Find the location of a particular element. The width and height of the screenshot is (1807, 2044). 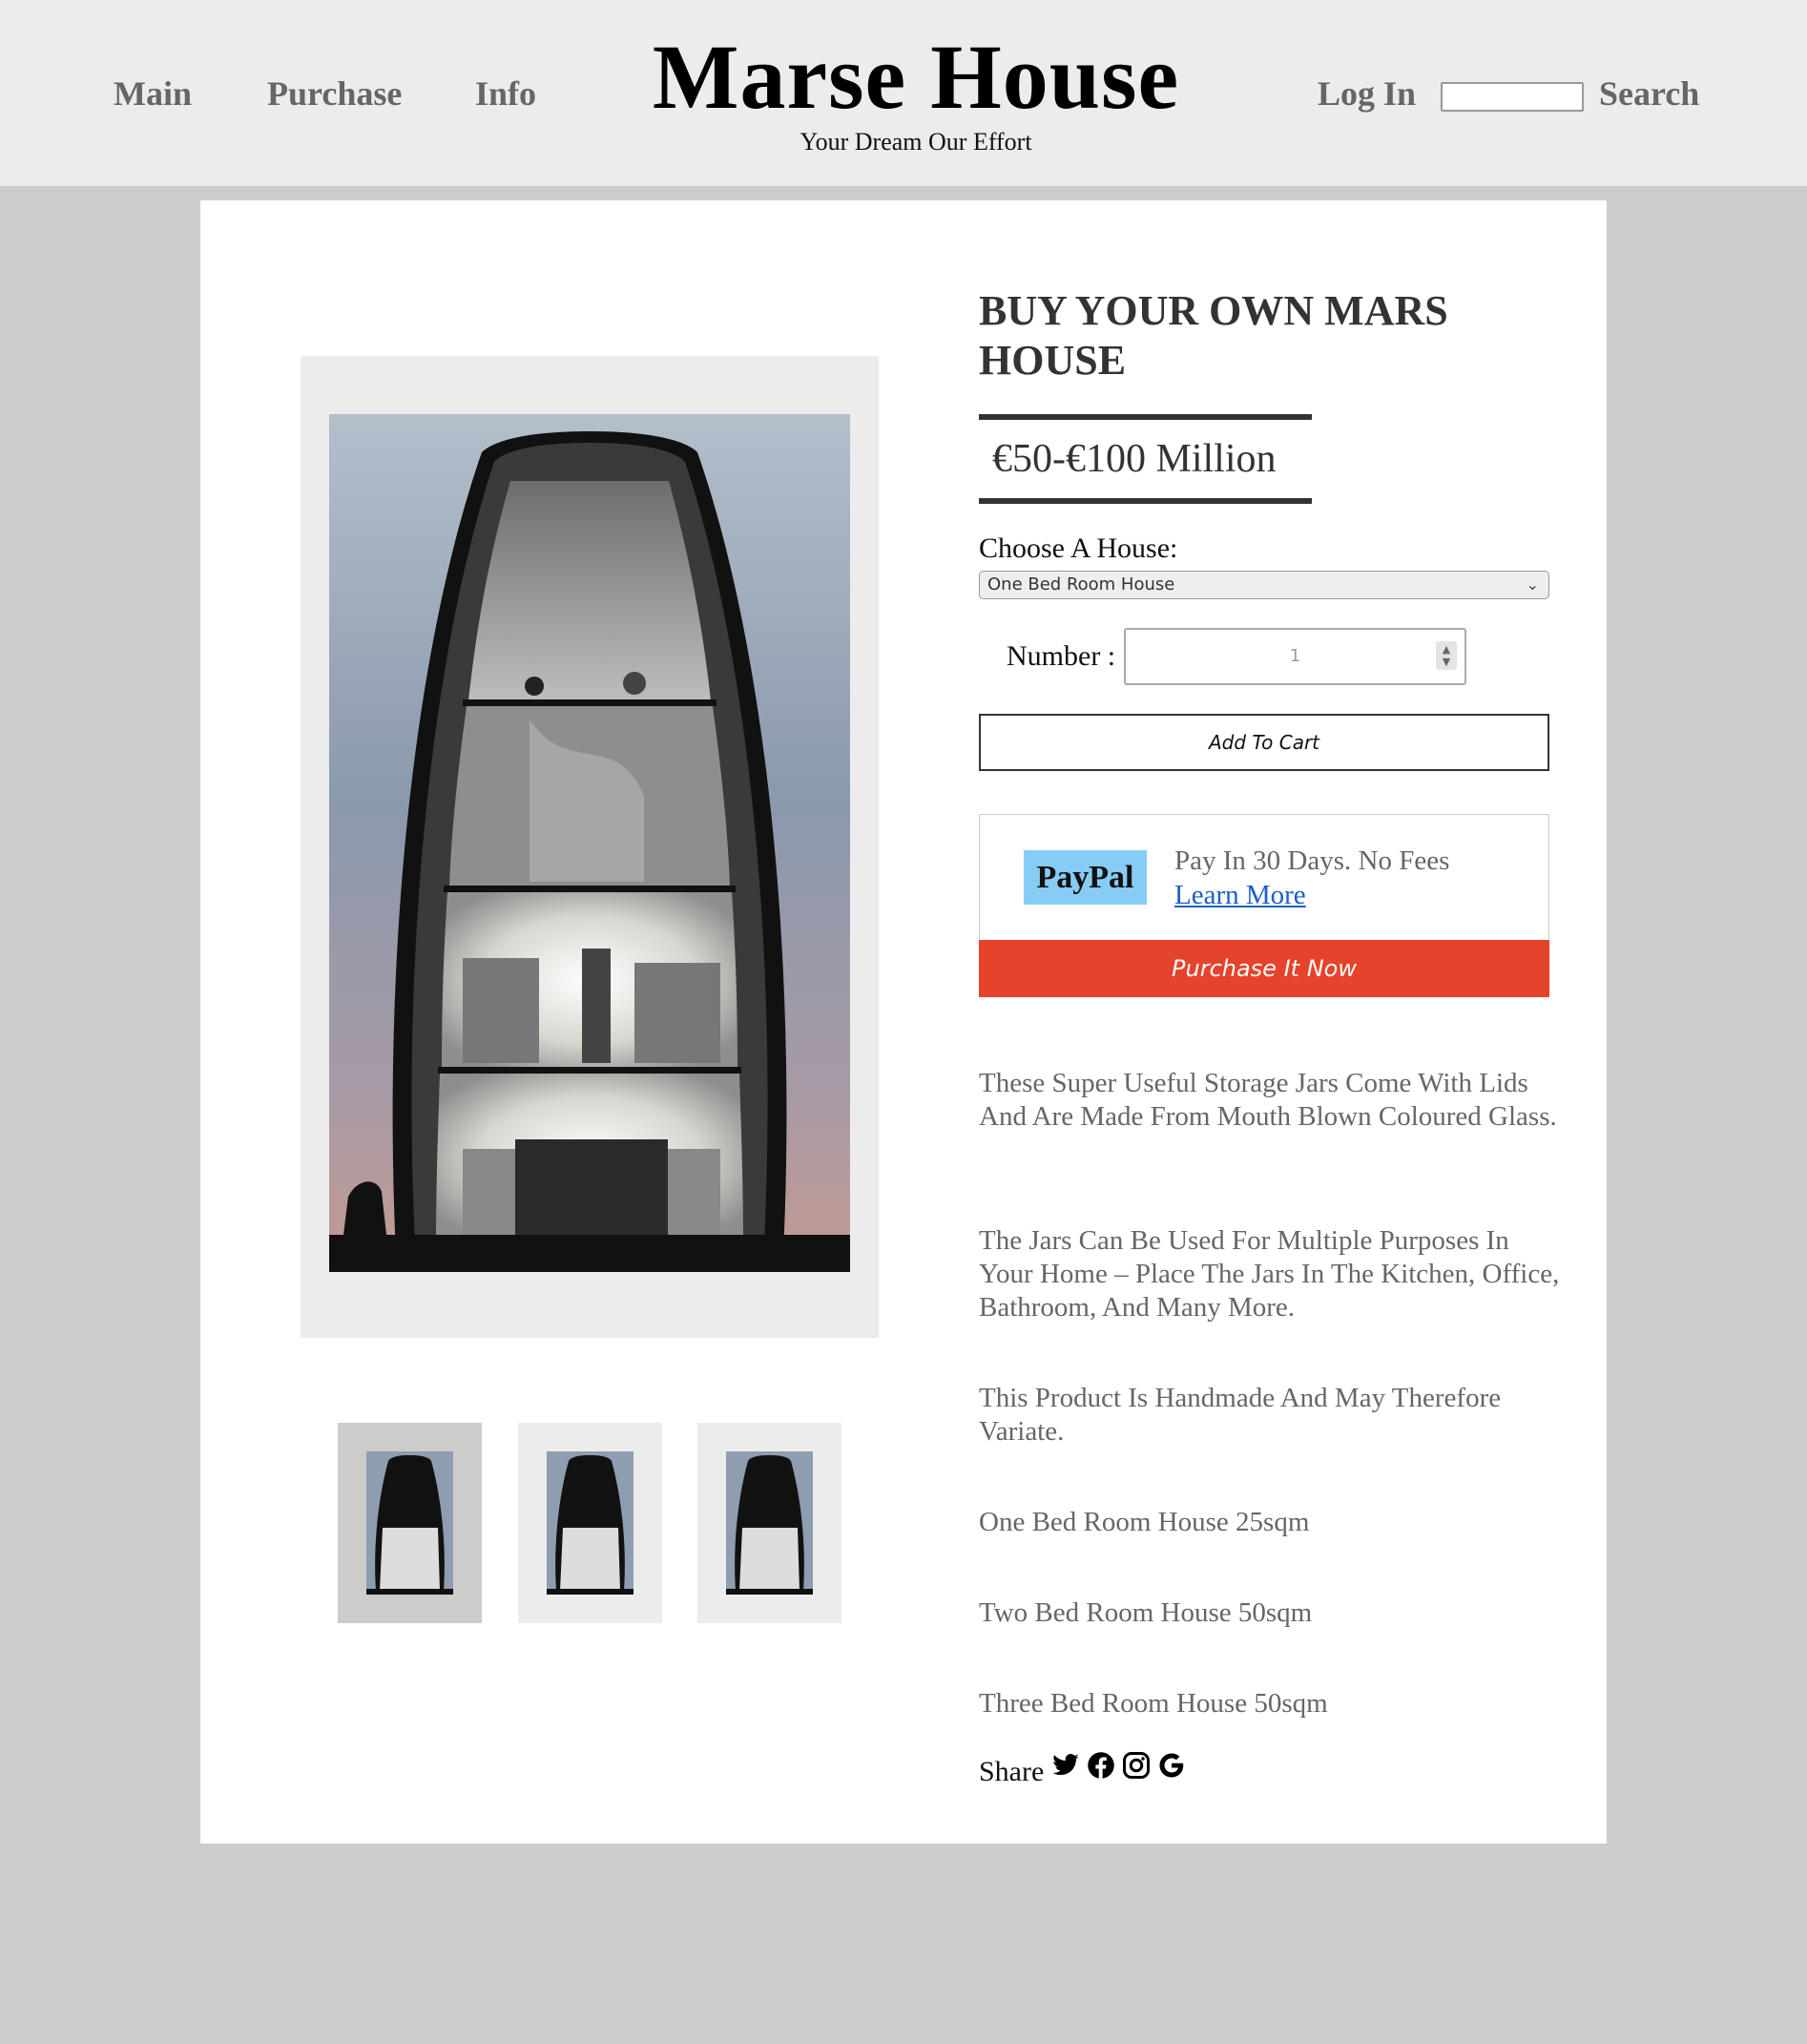

quantity-value: 1 is located at coordinates (1295, 656).